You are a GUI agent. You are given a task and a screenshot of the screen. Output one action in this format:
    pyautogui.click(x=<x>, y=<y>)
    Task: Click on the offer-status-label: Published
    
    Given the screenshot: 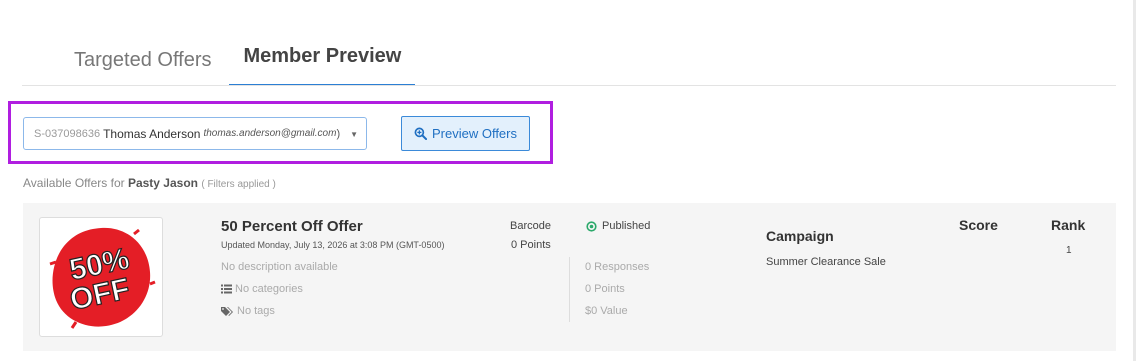 What is the action you would take?
    pyautogui.click(x=626, y=226)
    